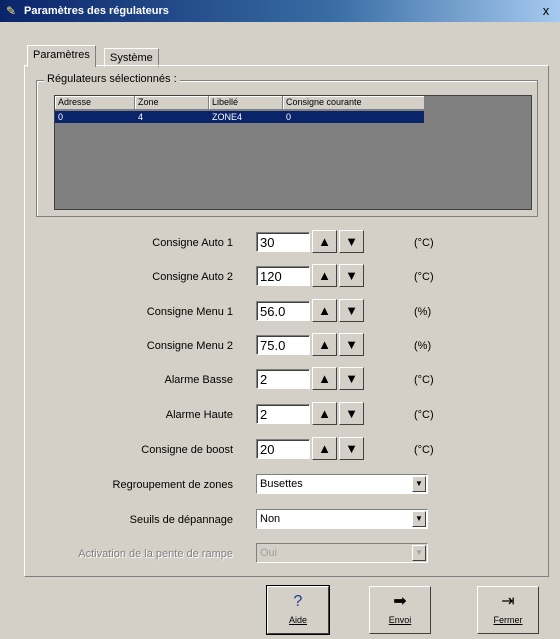 The image size is (560, 639). I want to click on list-item: 0 4 ZONE4 0, so click(239, 117).